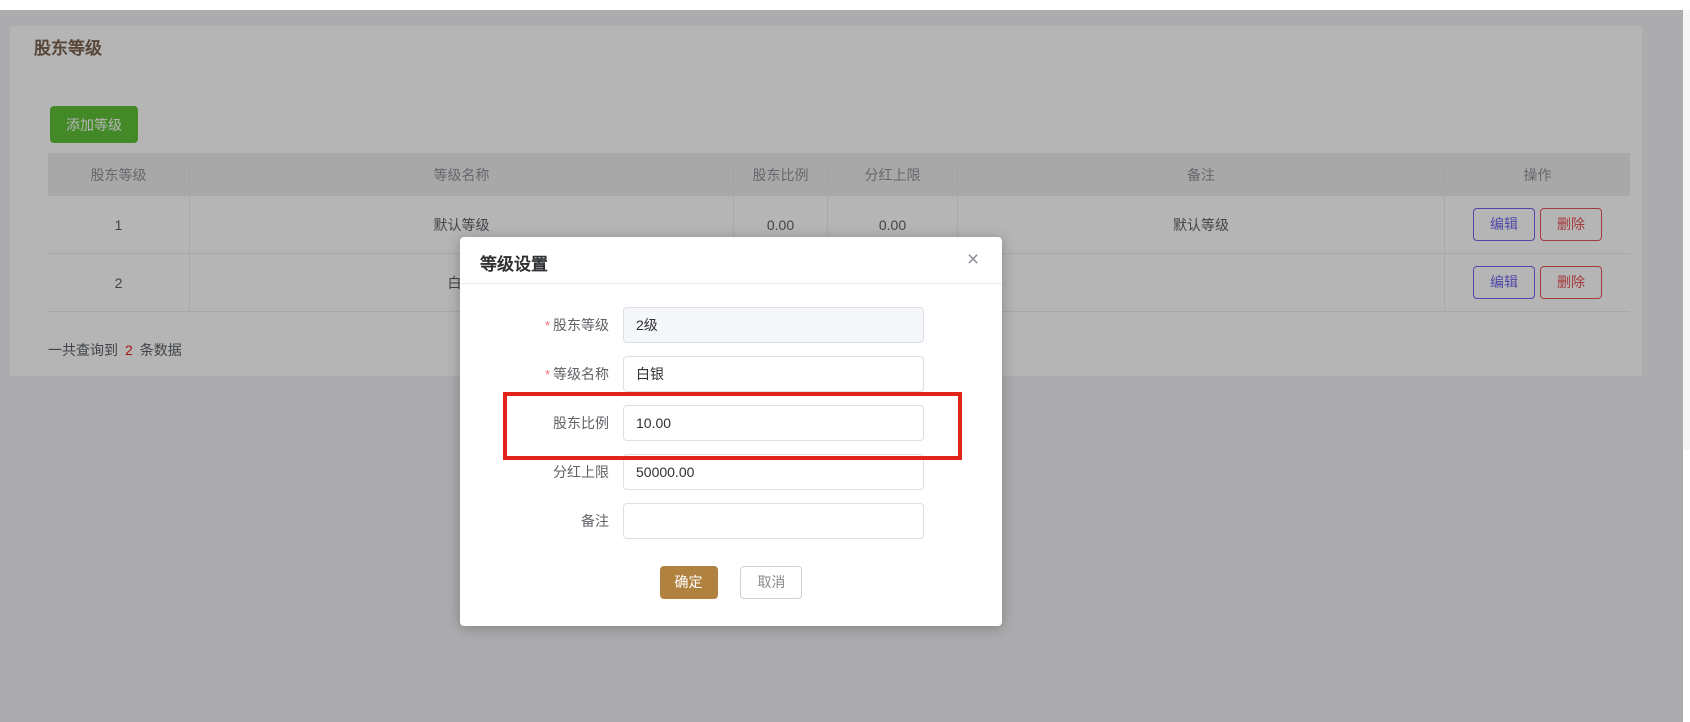  I want to click on field-shareholder-level: * 股东等级, so click(731, 325).